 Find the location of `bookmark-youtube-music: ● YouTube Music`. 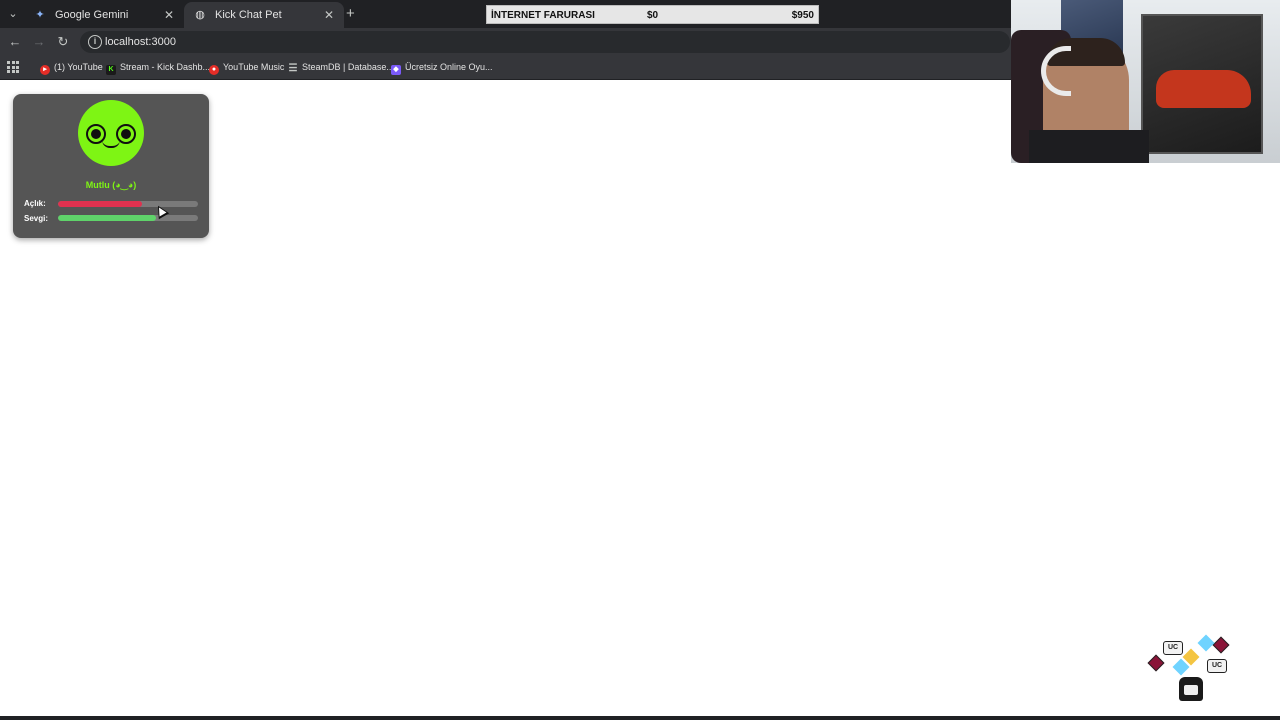

bookmark-youtube-music: ● YouTube Music is located at coordinates (246, 68).